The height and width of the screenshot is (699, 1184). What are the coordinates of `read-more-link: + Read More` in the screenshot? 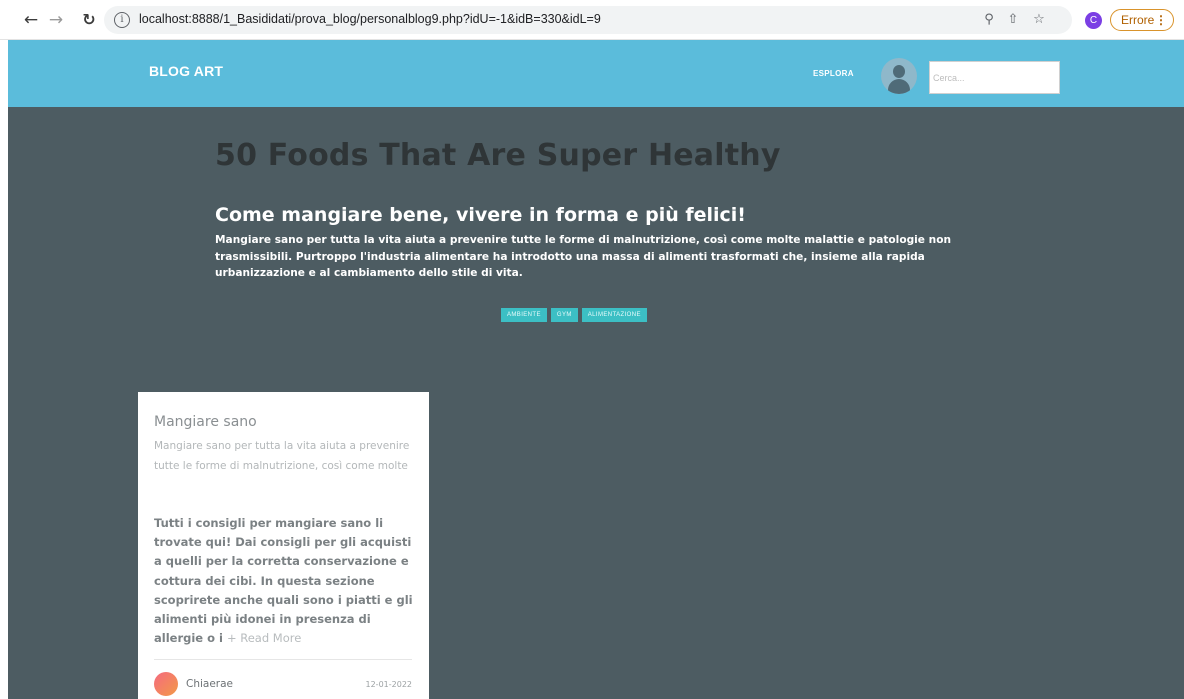 It's located at (264, 638).